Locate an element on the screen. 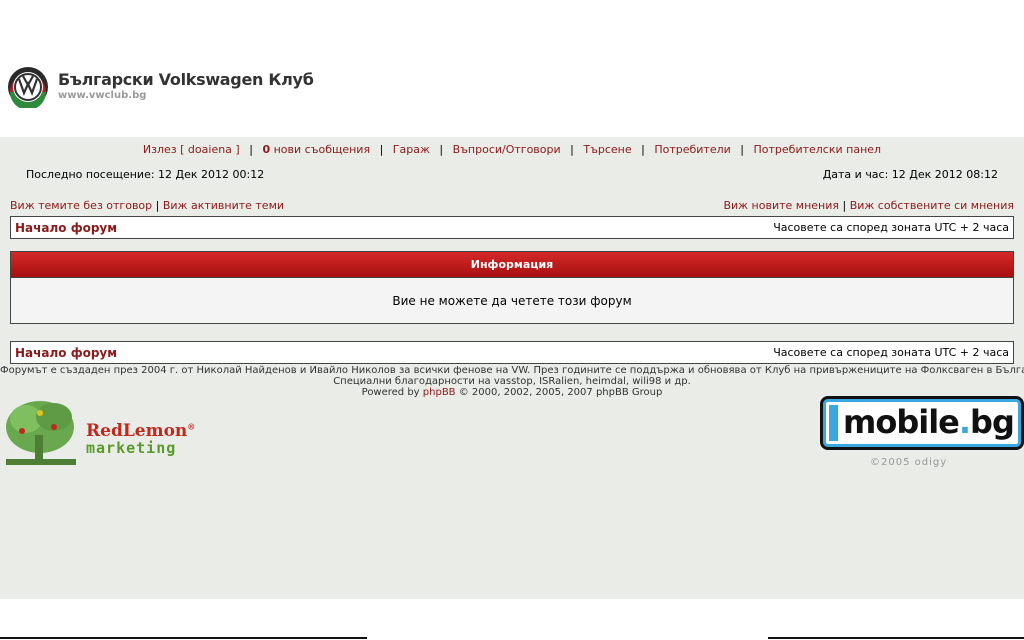  unanswered-topics-link: Виж темите без отговор is located at coordinates (81, 205).